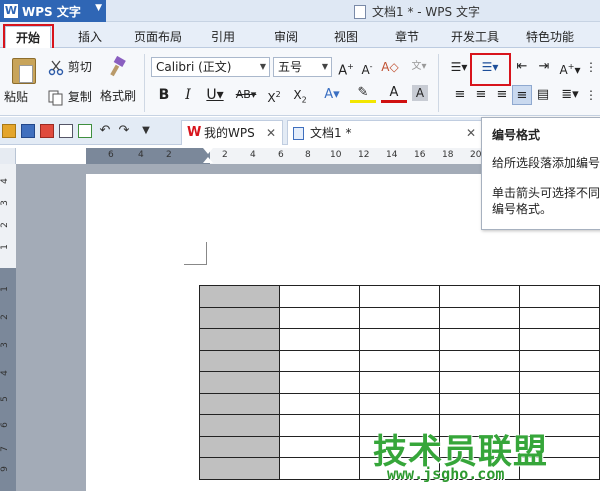 The height and width of the screenshot is (491, 600). What do you see at coordinates (66, 131) in the screenshot?
I see `print-icon` at bounding box center [66, 131].